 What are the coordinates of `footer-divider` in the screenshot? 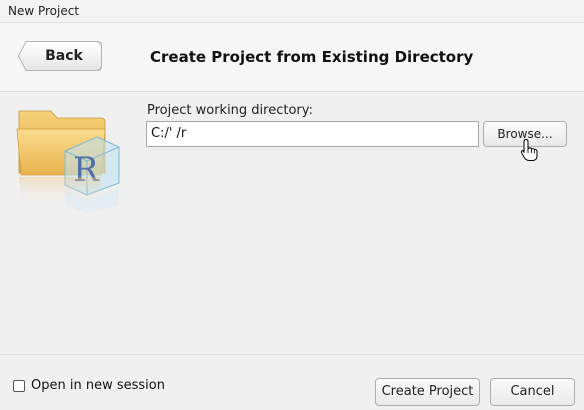 It's located at (292, 354).